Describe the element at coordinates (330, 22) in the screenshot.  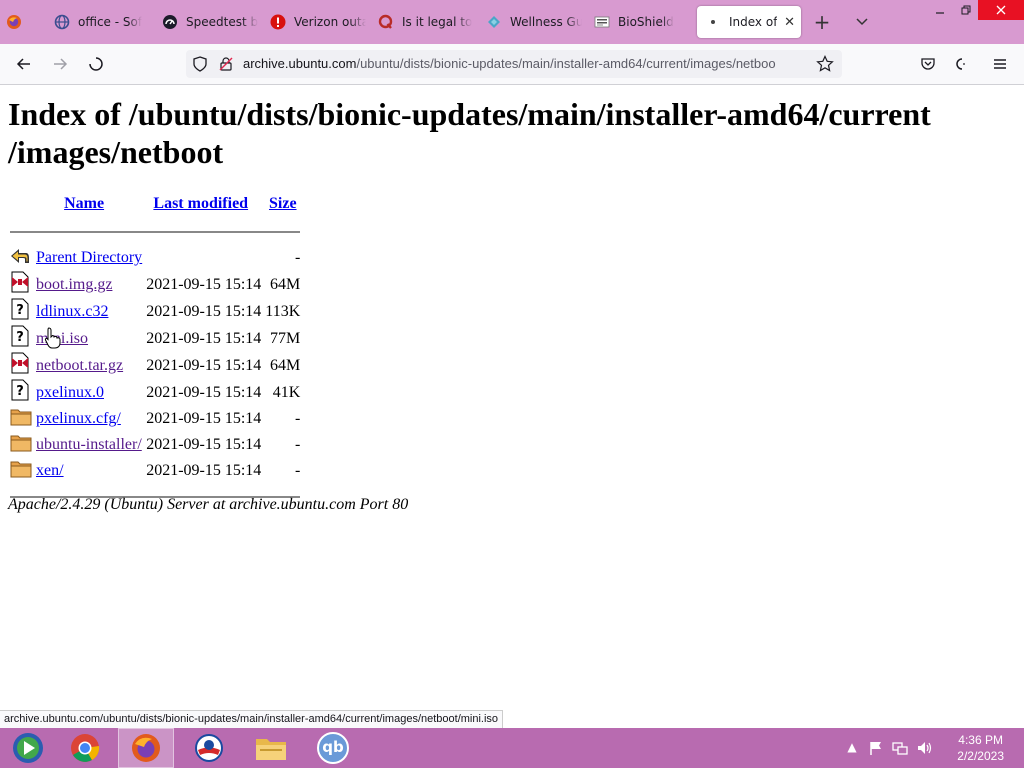
I see `tab-label: Verizon outa` at that location.